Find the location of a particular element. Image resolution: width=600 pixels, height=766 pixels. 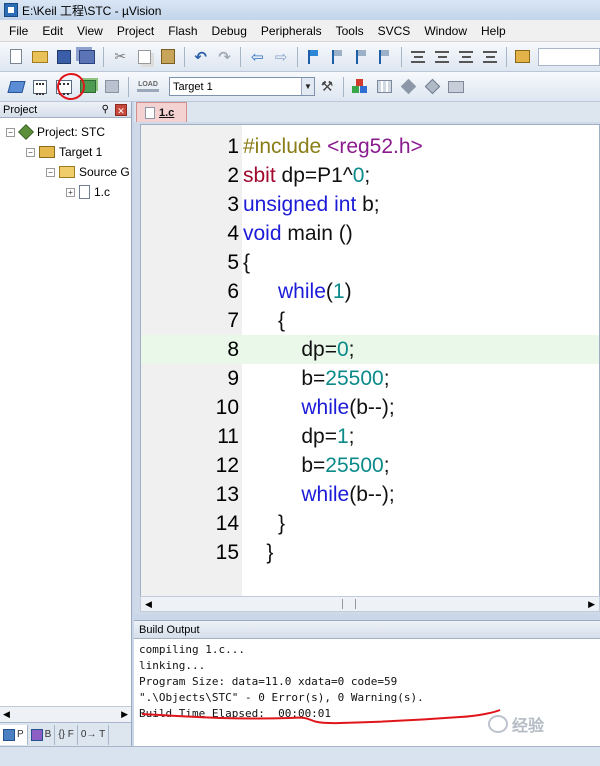

watermark-text: 经验 is located at coordinates (528, 726).